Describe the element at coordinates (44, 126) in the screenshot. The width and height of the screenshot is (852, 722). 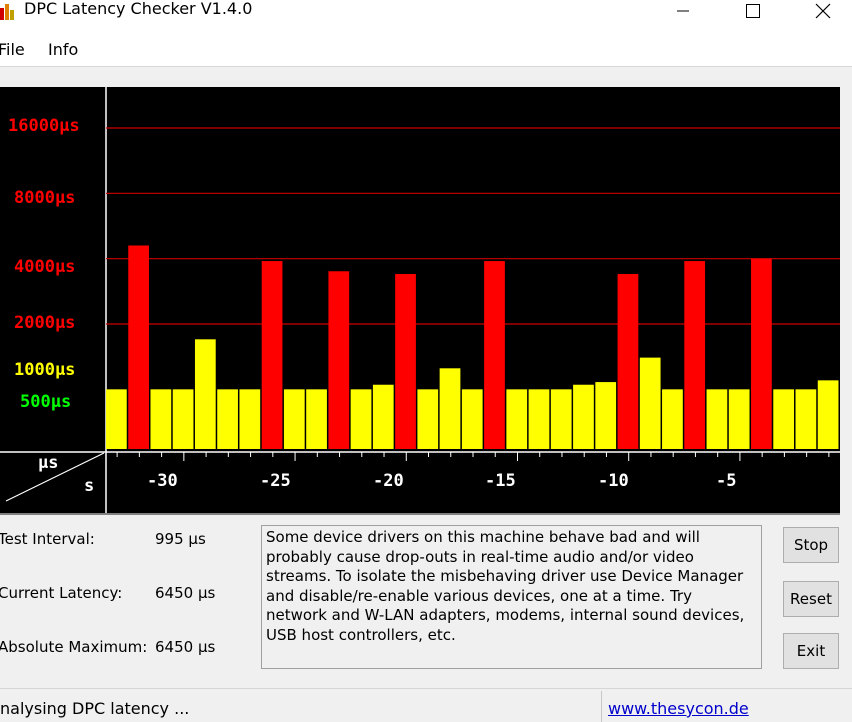
I see `y-tick-label: 16000µs` at that location.